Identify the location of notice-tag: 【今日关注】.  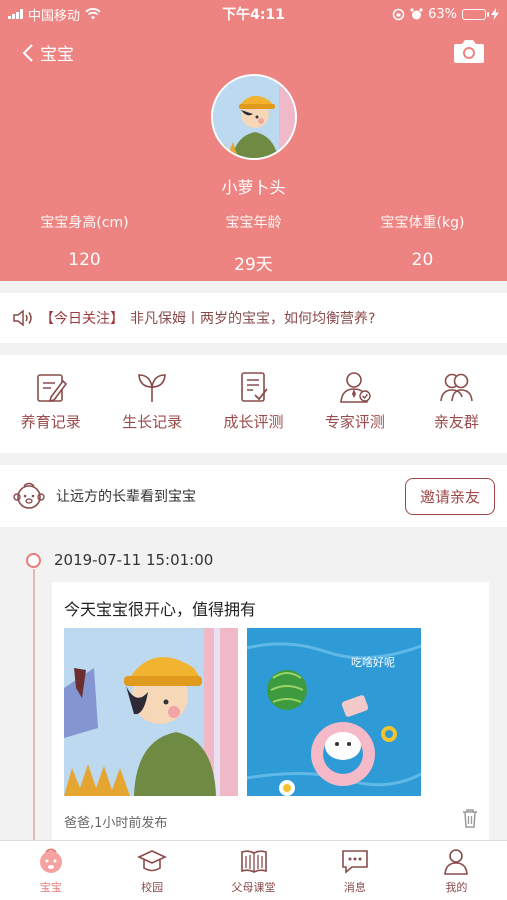
(82, 319).